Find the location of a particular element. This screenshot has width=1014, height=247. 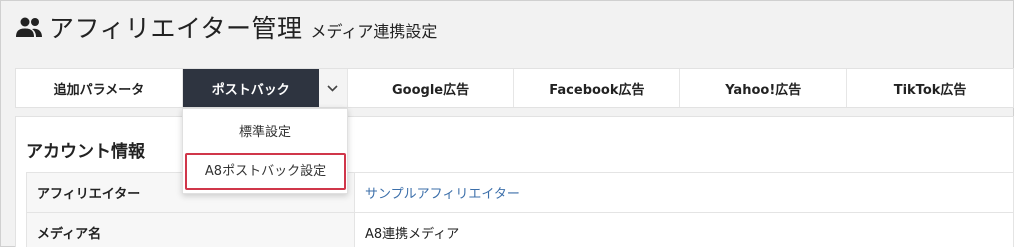

people-icon is located at coordinates (29, 27).